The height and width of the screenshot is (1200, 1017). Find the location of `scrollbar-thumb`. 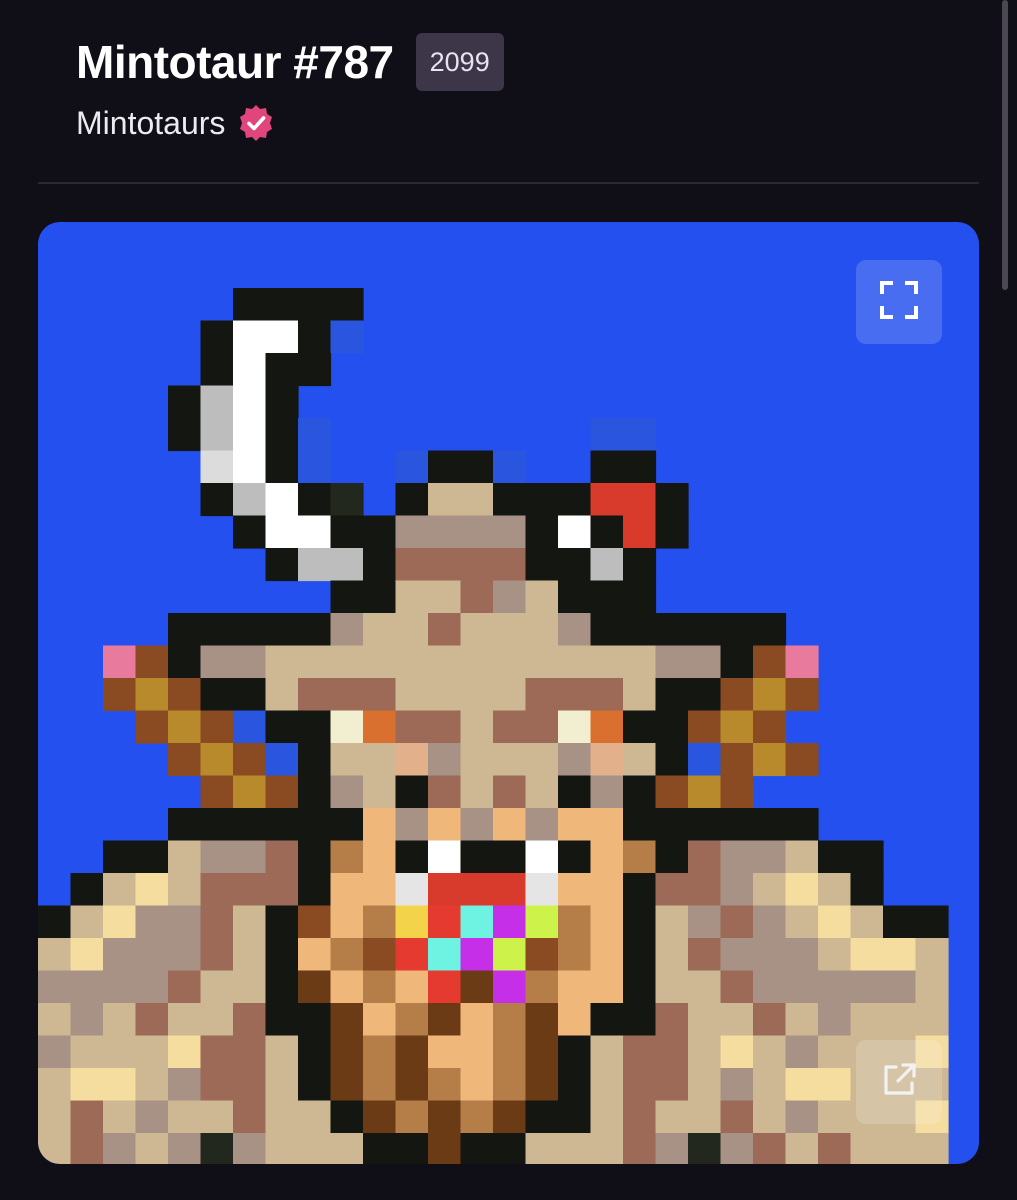

scrollbar-thumb is located at coordinates (1005, 145).